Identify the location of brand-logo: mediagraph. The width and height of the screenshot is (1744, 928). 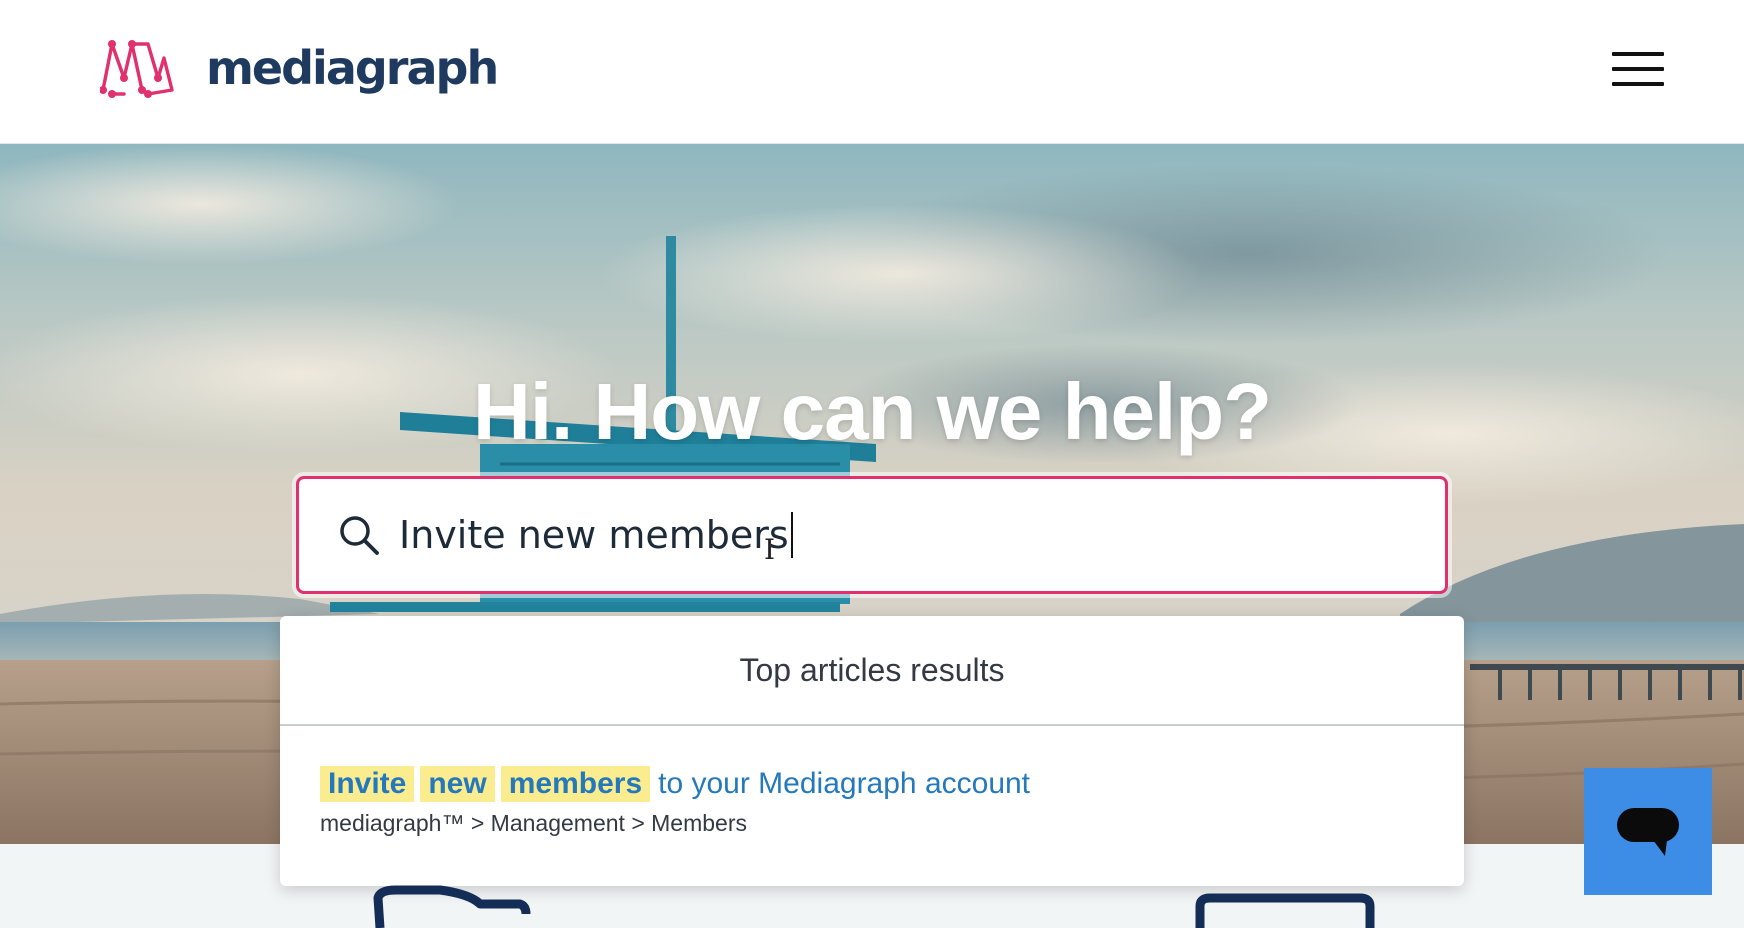
(299, 68).